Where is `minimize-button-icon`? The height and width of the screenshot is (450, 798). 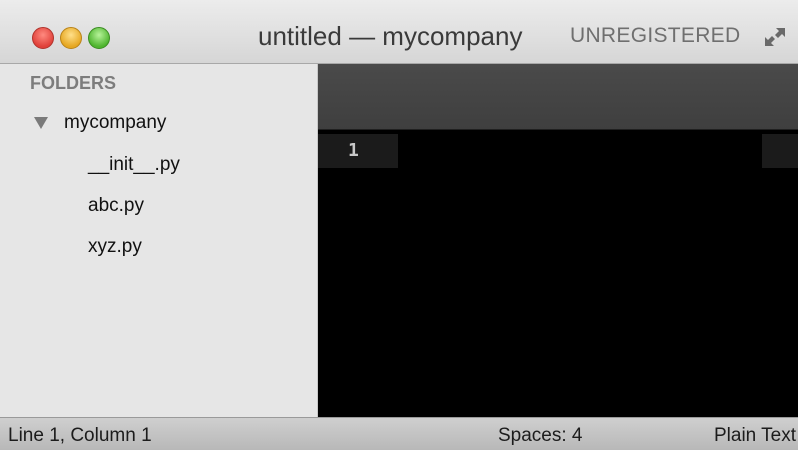 minimize-button-icon is located at coordinates (71, 38).